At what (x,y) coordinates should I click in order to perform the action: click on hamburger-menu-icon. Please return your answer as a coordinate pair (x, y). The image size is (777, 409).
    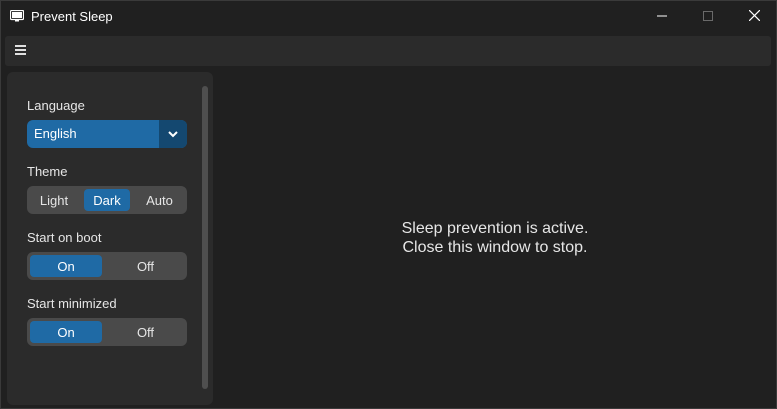
    Looking at the image, I should click on (21, 51).